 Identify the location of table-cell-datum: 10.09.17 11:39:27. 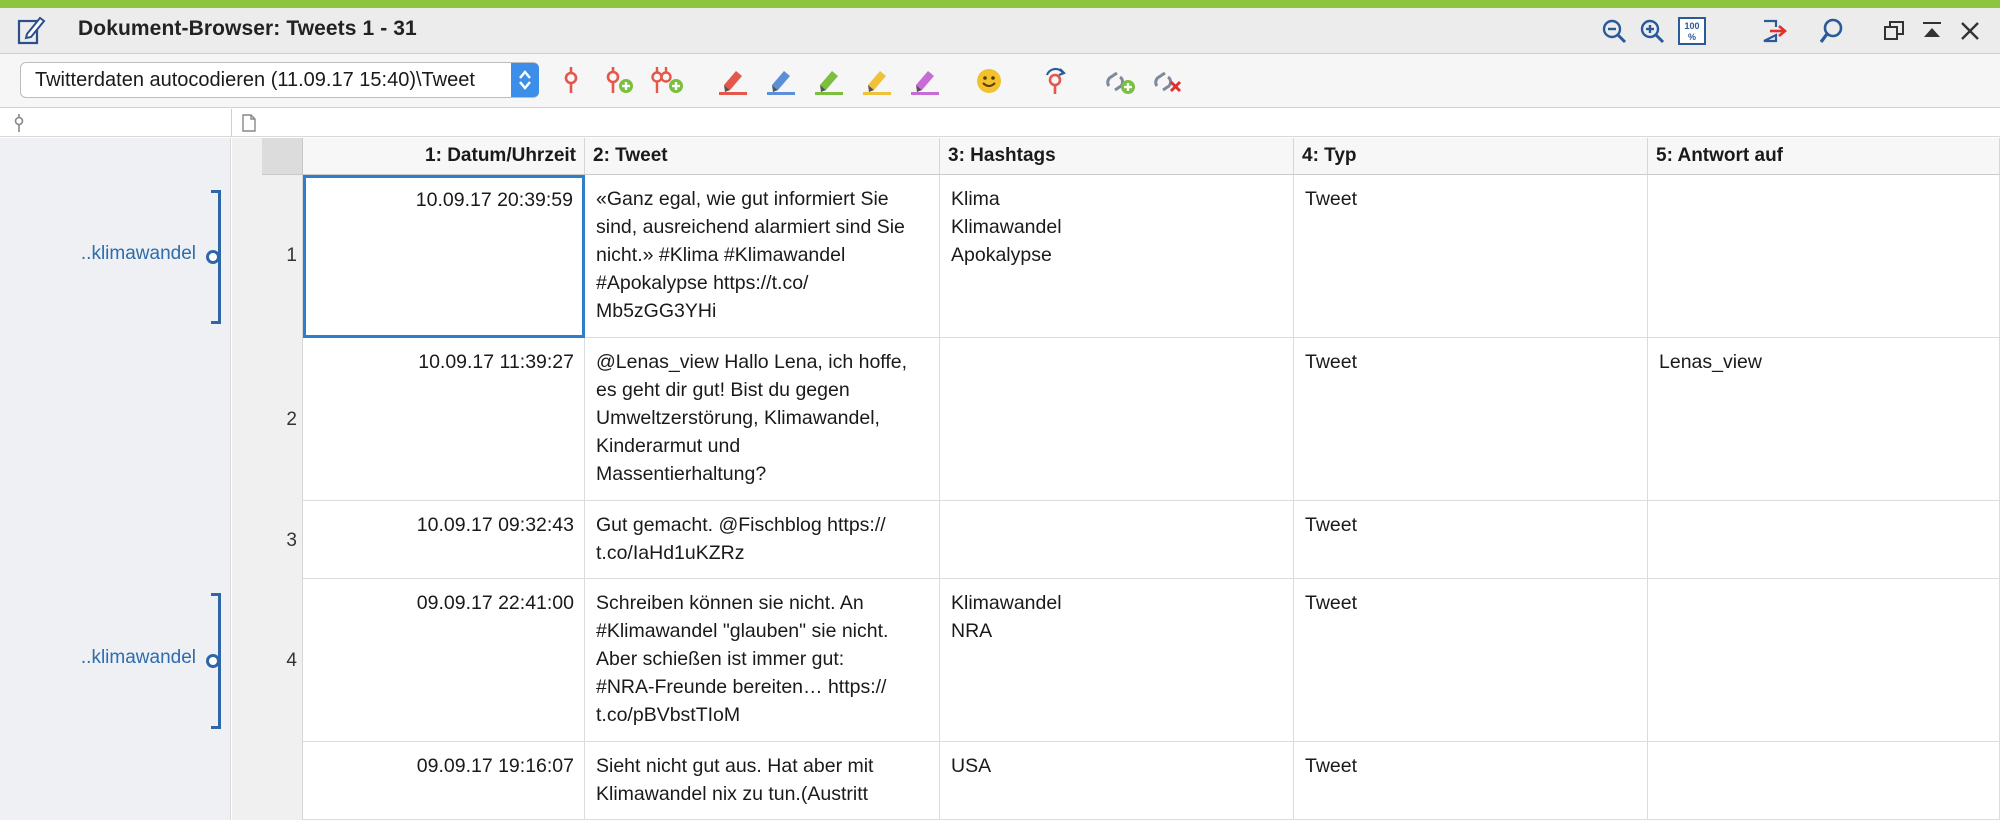
(444, 419).